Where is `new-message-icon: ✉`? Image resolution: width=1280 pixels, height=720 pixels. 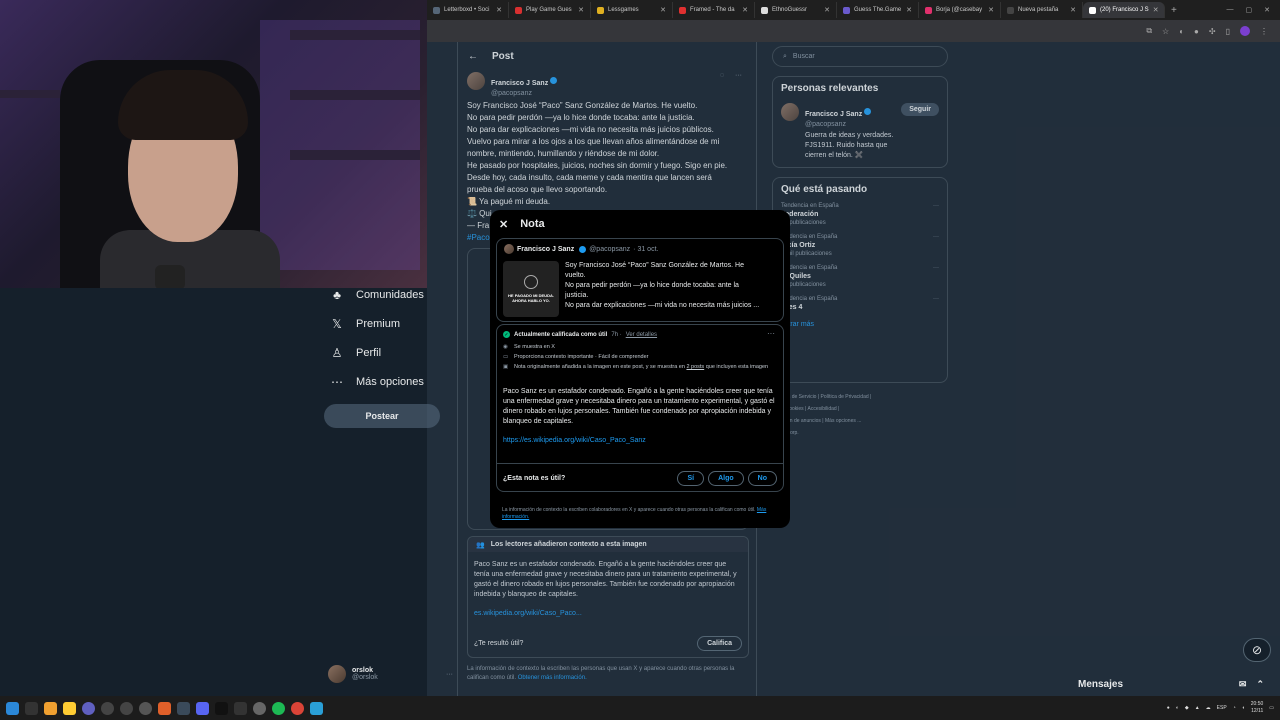
new-message-icon: ✉ is located at coordinates (1243, 684).